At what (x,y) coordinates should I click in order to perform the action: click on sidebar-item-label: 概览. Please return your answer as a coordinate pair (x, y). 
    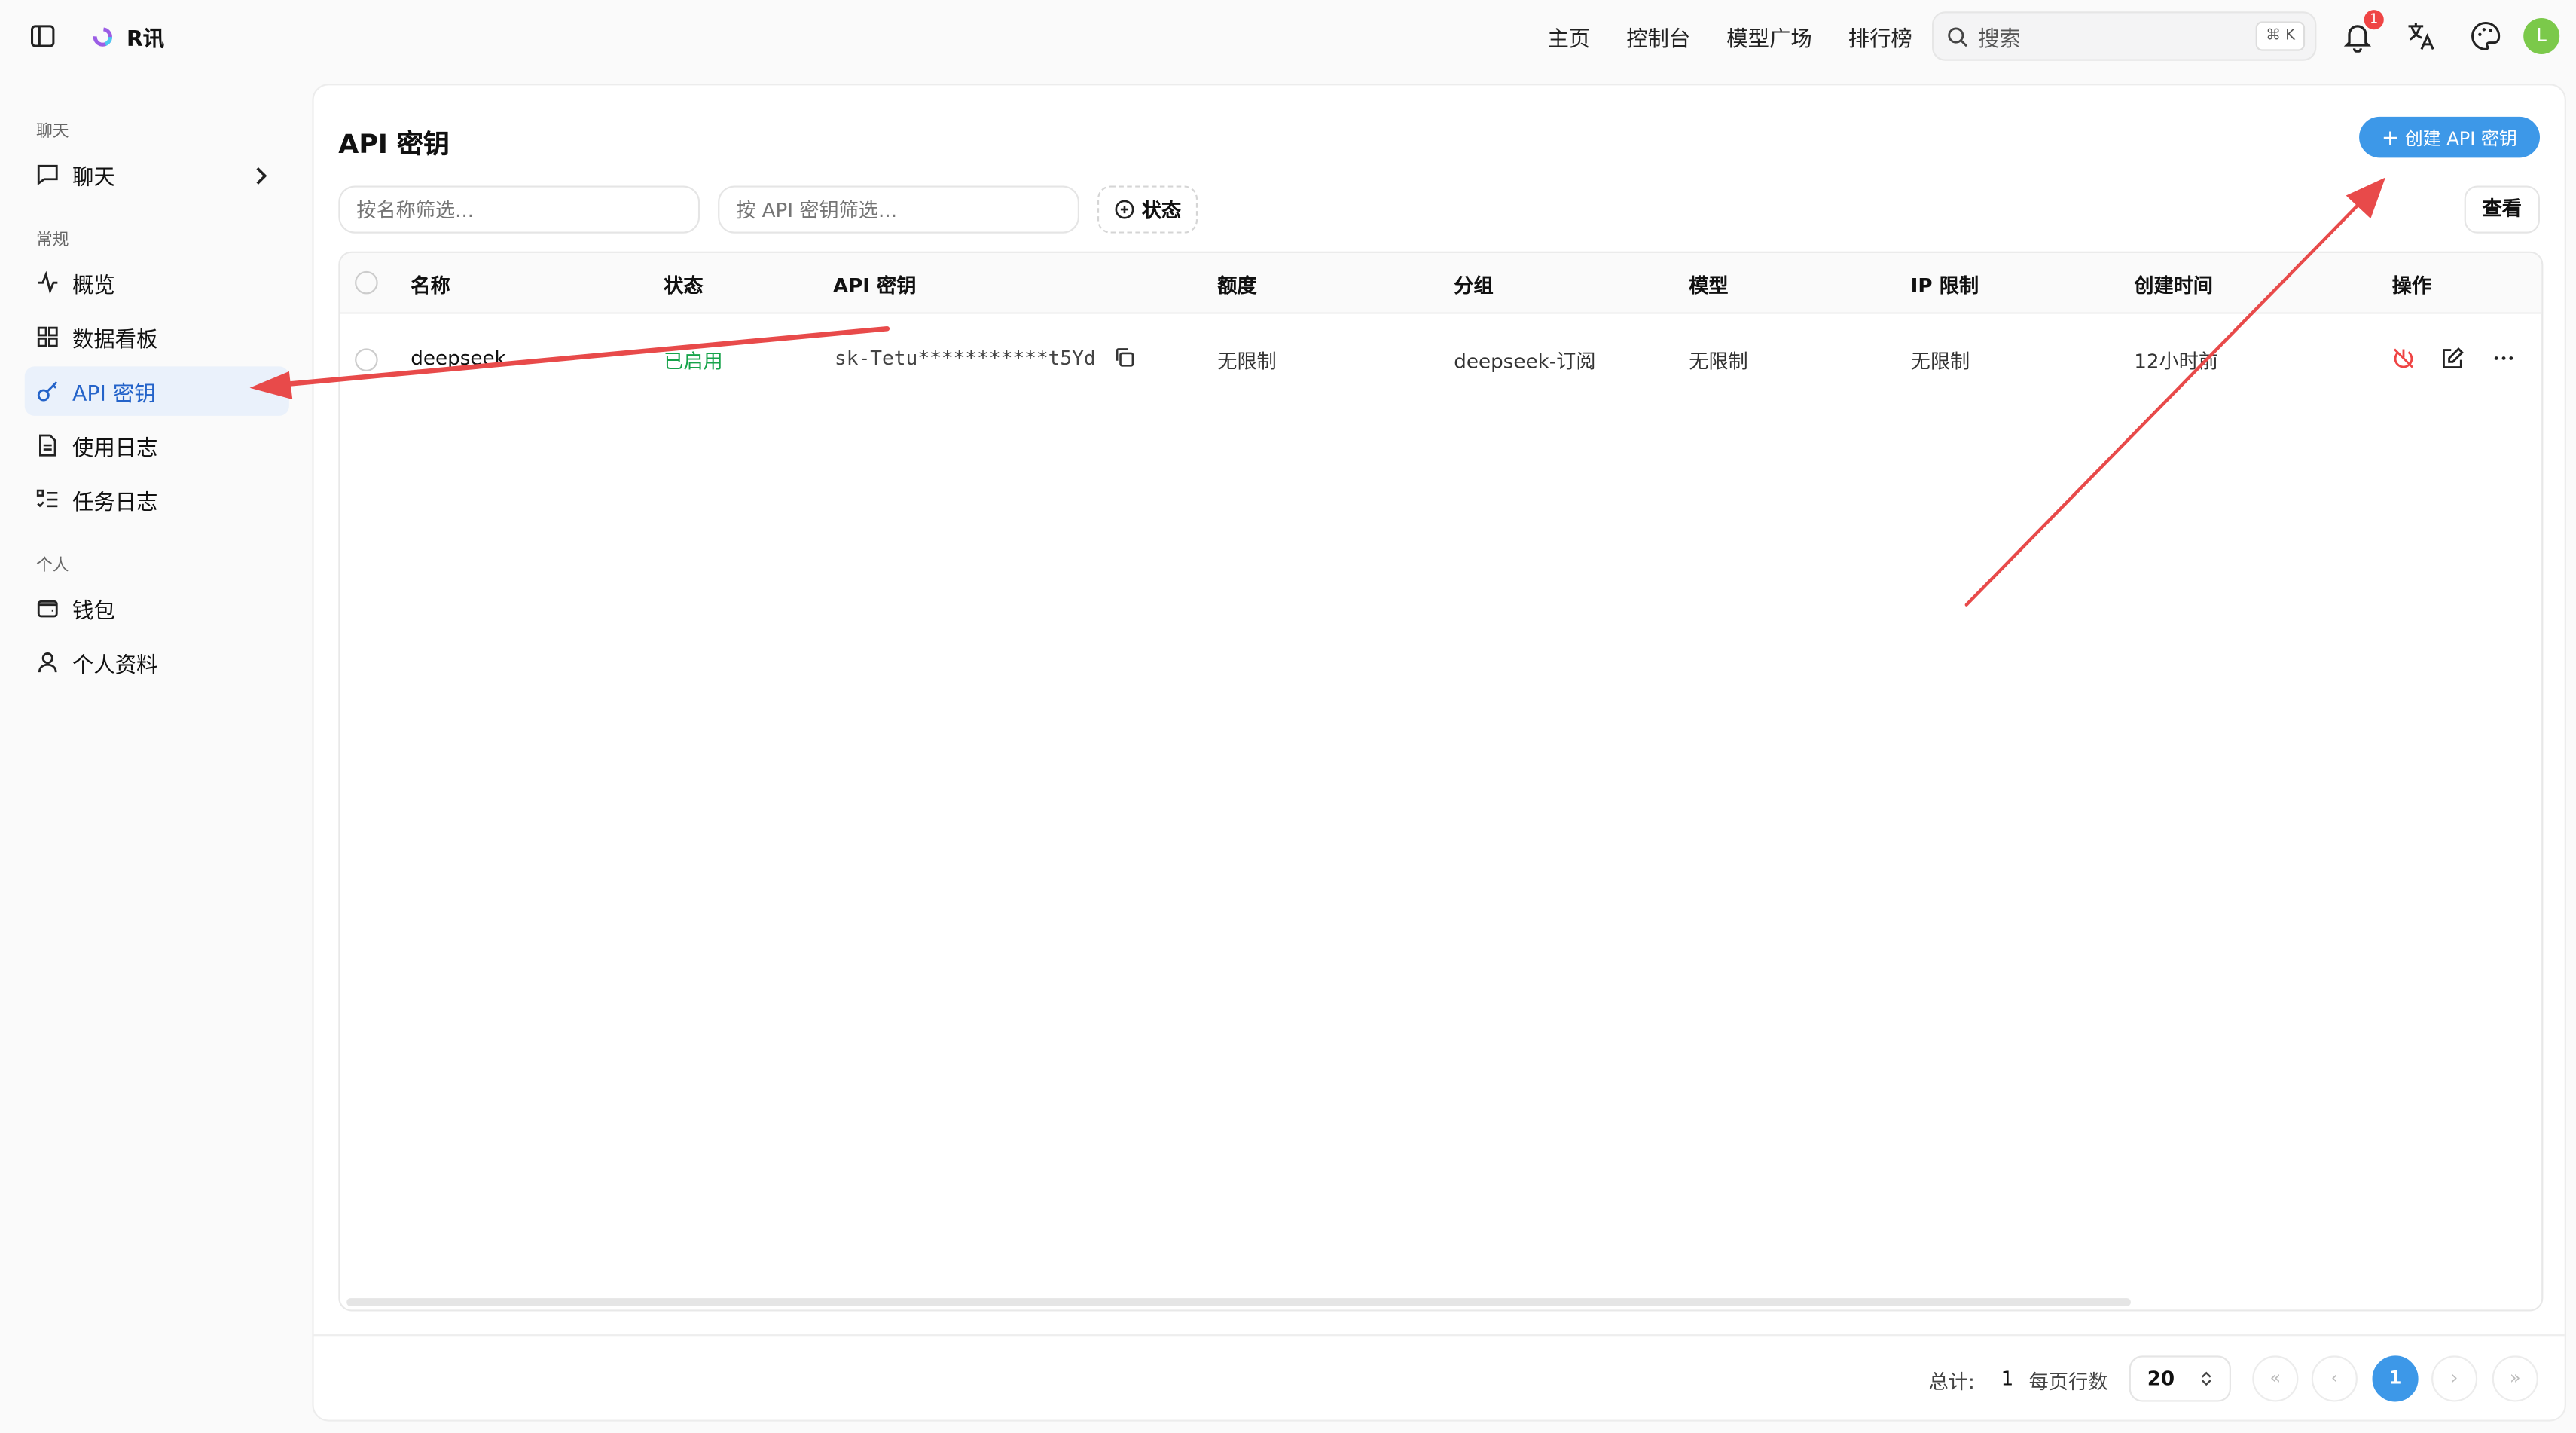
    Looking at the image, I should click on (94, 285).